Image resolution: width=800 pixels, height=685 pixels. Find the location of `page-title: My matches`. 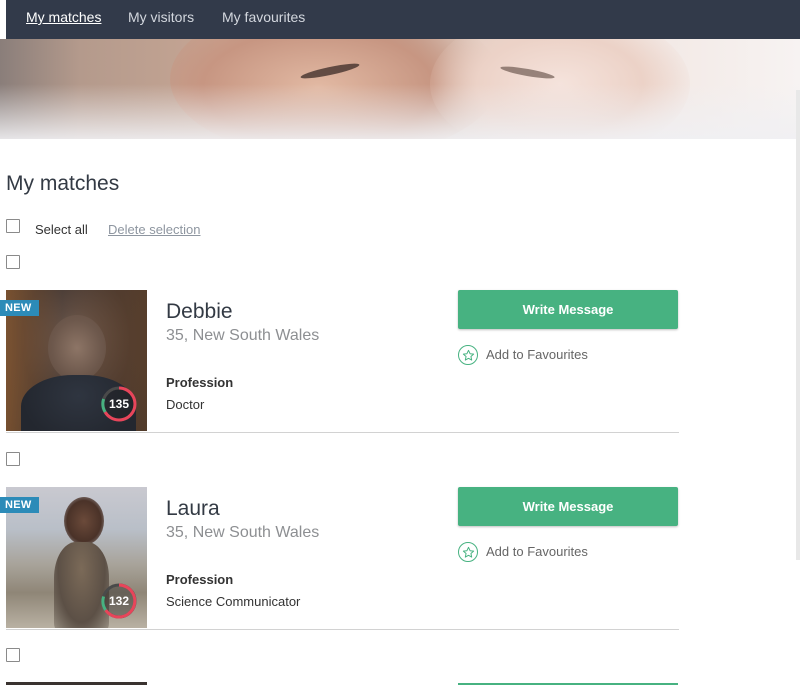

page-title: My matches is located at coordinates (63, 183).